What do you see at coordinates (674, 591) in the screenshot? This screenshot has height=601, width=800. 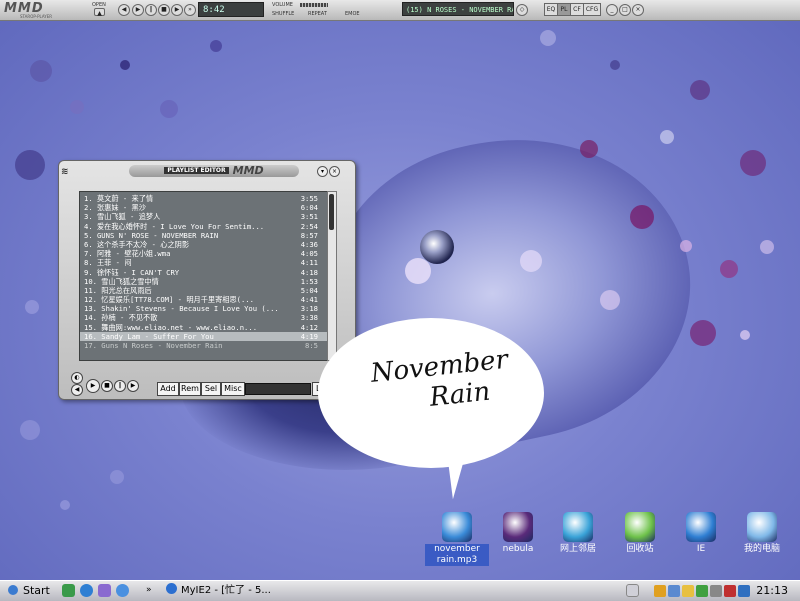 I see `tray-network-icon` at bounding box center [674, 591].